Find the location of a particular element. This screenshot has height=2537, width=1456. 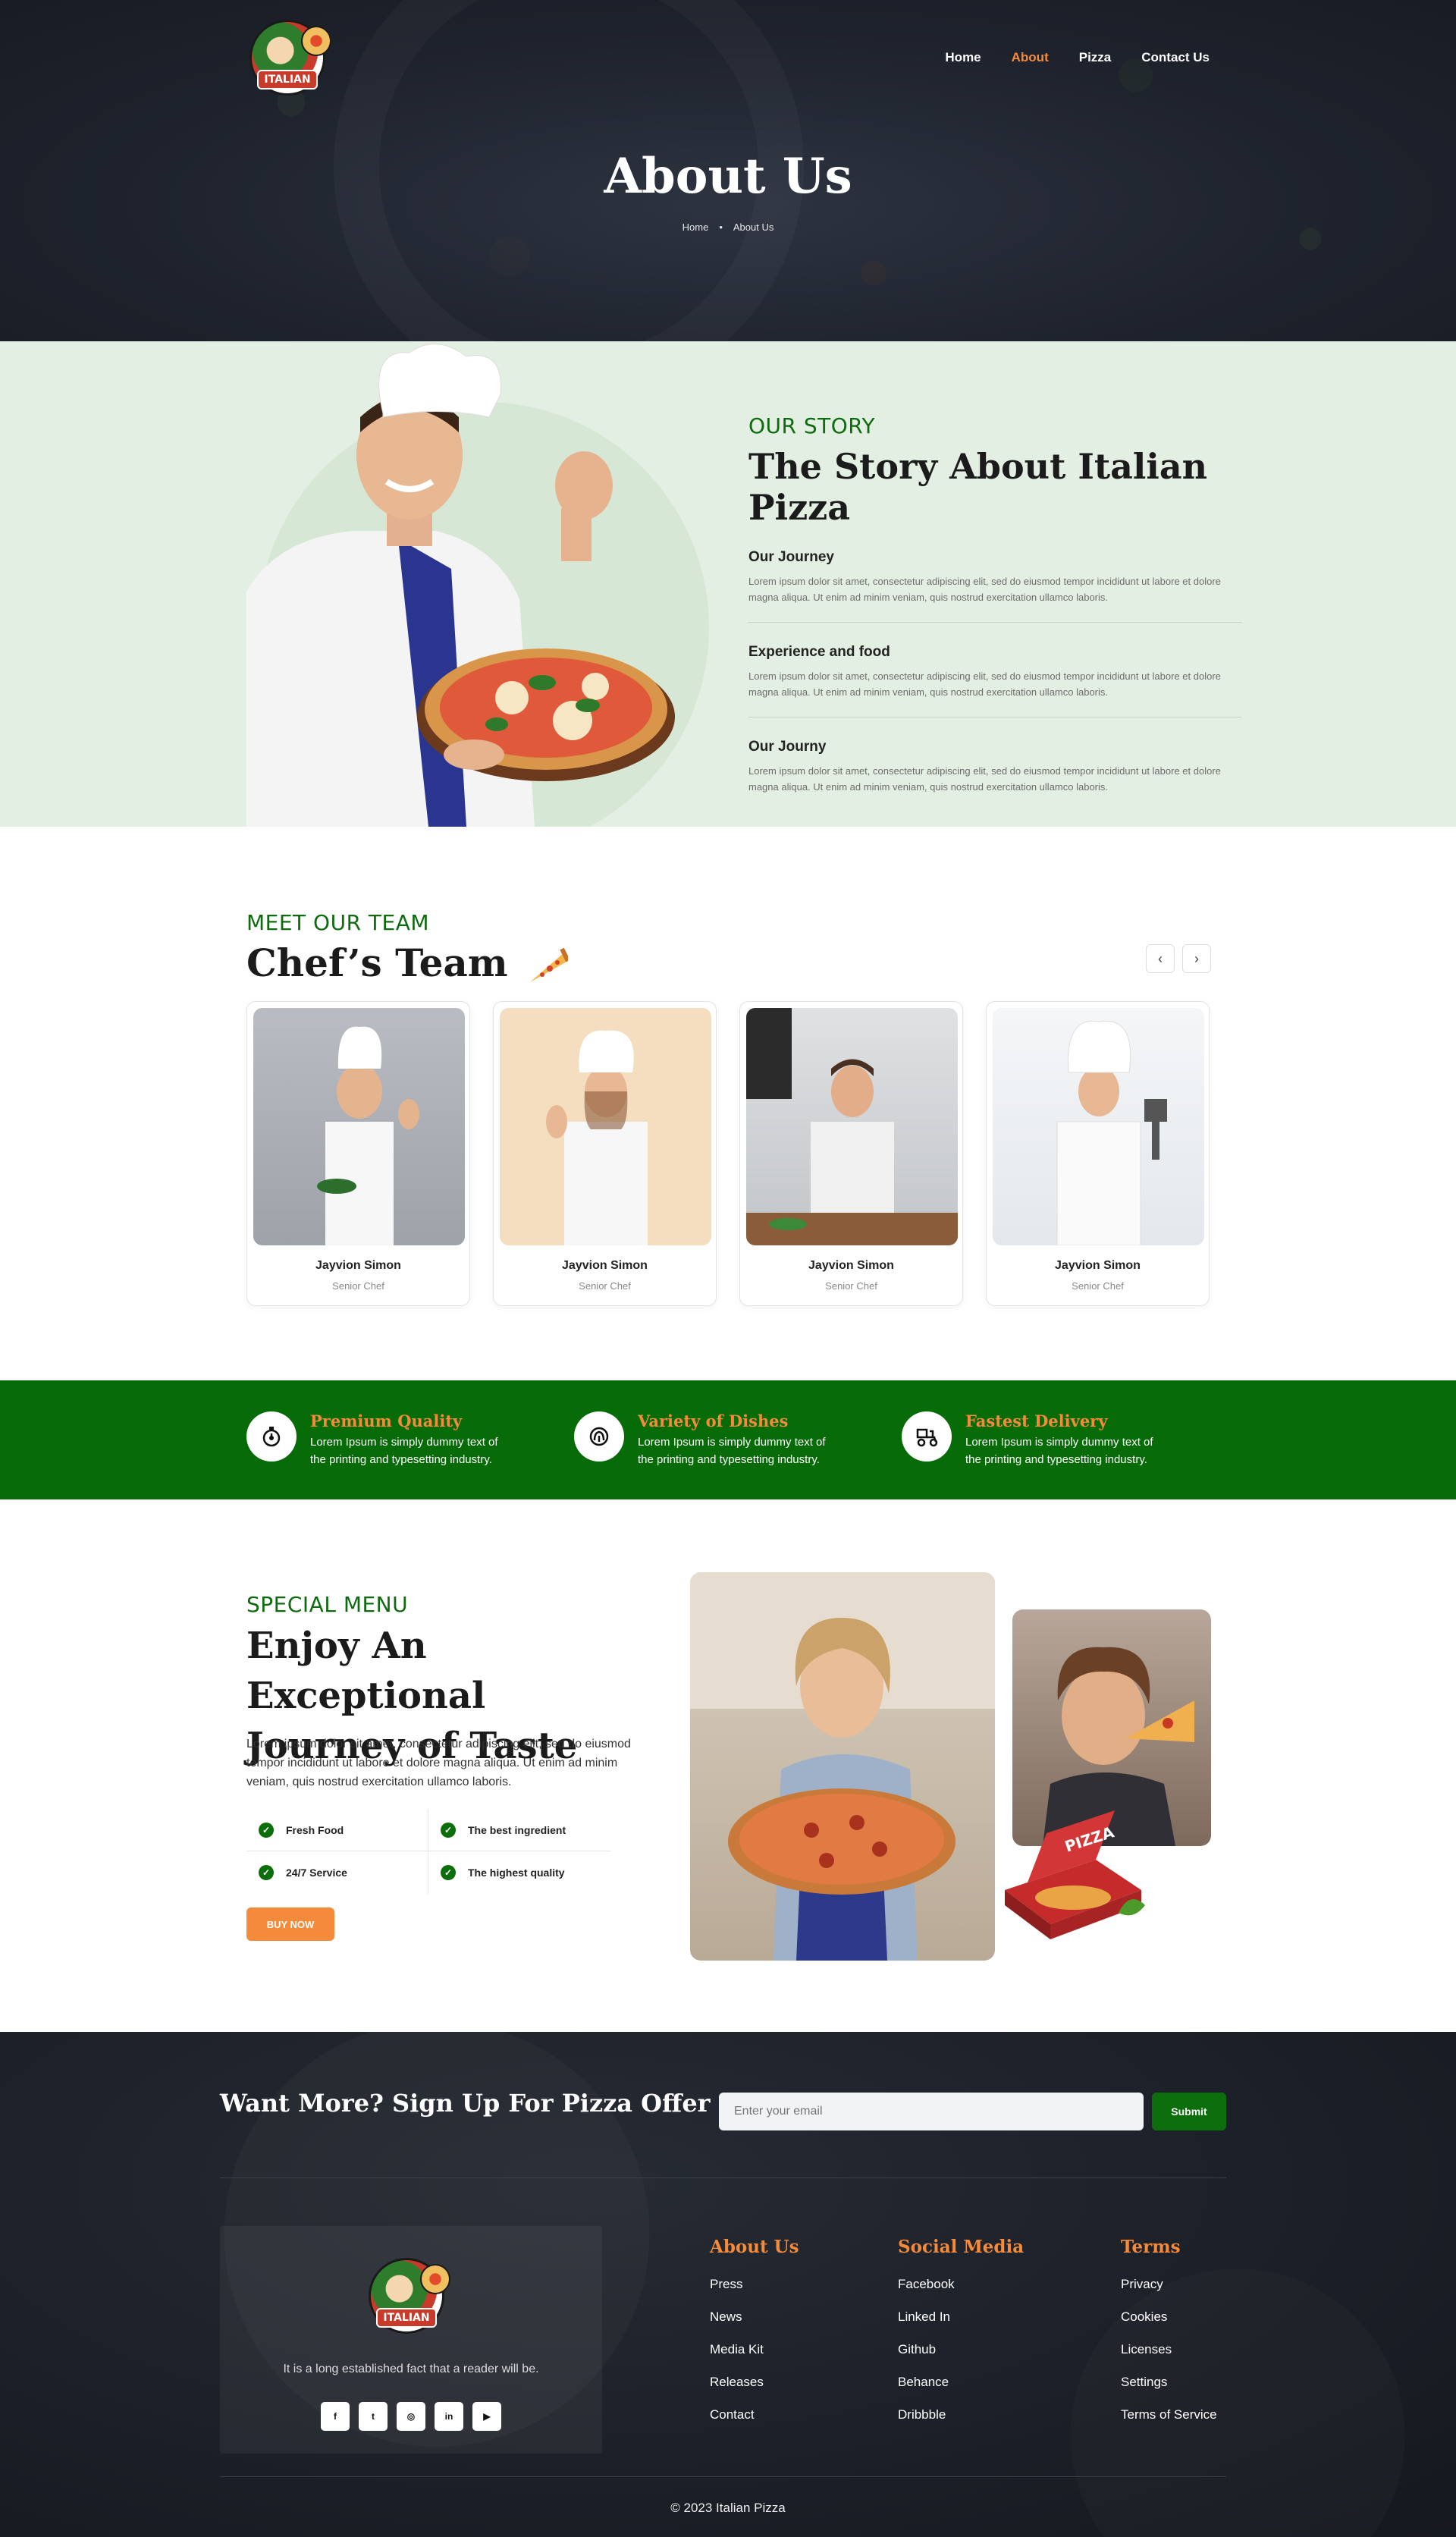

chef-holding-pizza-image is located at coordinates (460, 585).